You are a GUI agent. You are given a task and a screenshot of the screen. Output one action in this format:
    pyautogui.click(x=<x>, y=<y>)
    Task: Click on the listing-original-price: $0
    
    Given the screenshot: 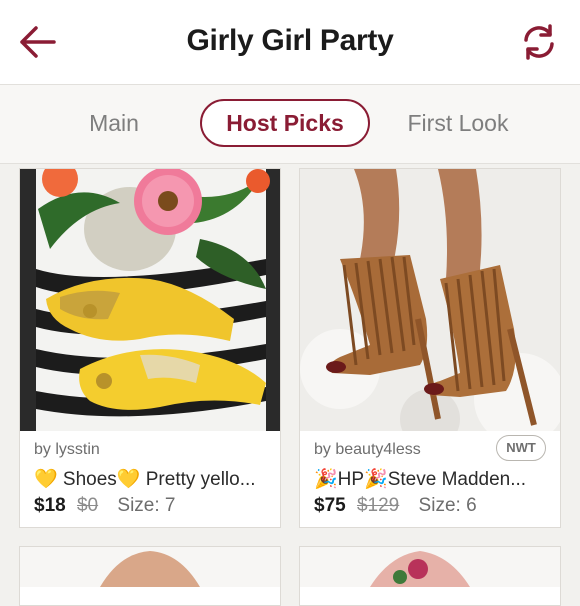 What is the action you would take?
    pyautogui.click(x=87, y=505)
    